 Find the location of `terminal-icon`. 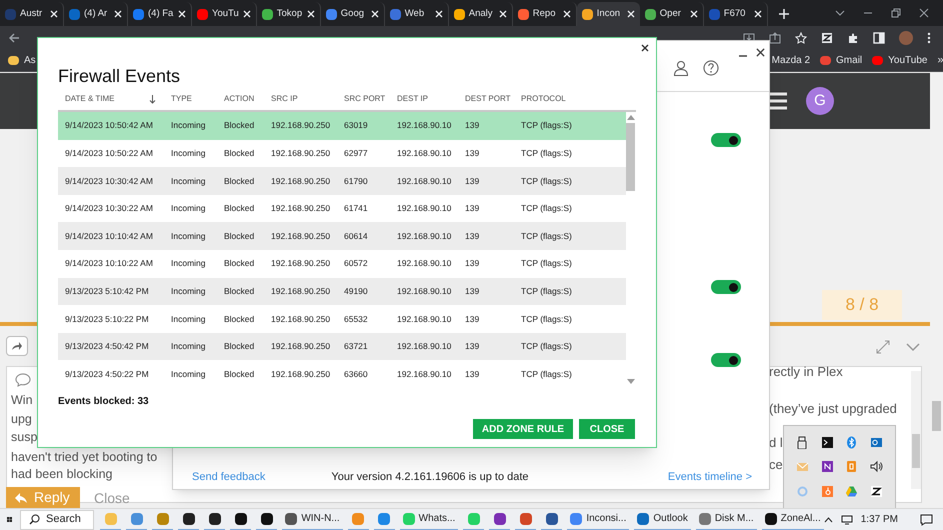

terminal-icon is located at coordinates (827, 442).